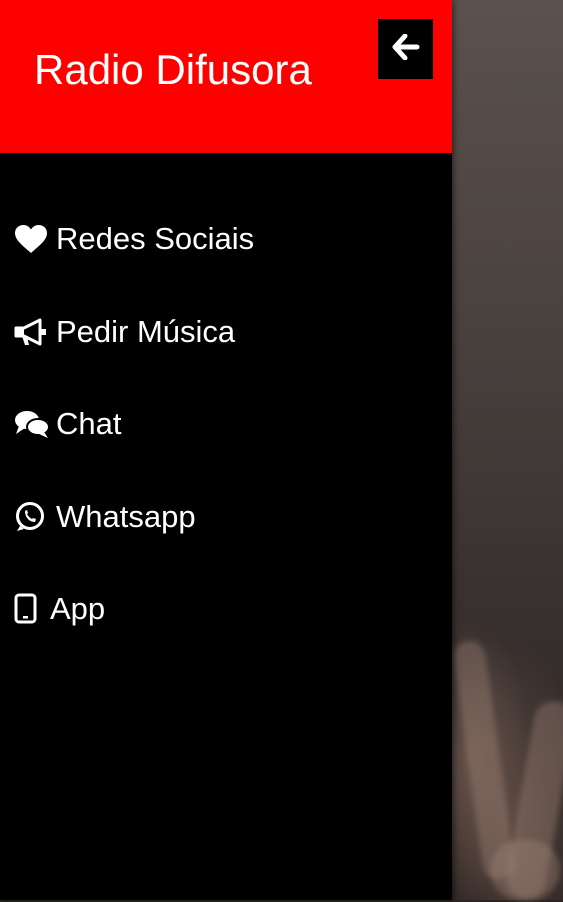 The height and width of the screenshot is (902, 563). Describe the element at coordinates (525, 870) in the screenshot. I see `photo-shape` at that location.